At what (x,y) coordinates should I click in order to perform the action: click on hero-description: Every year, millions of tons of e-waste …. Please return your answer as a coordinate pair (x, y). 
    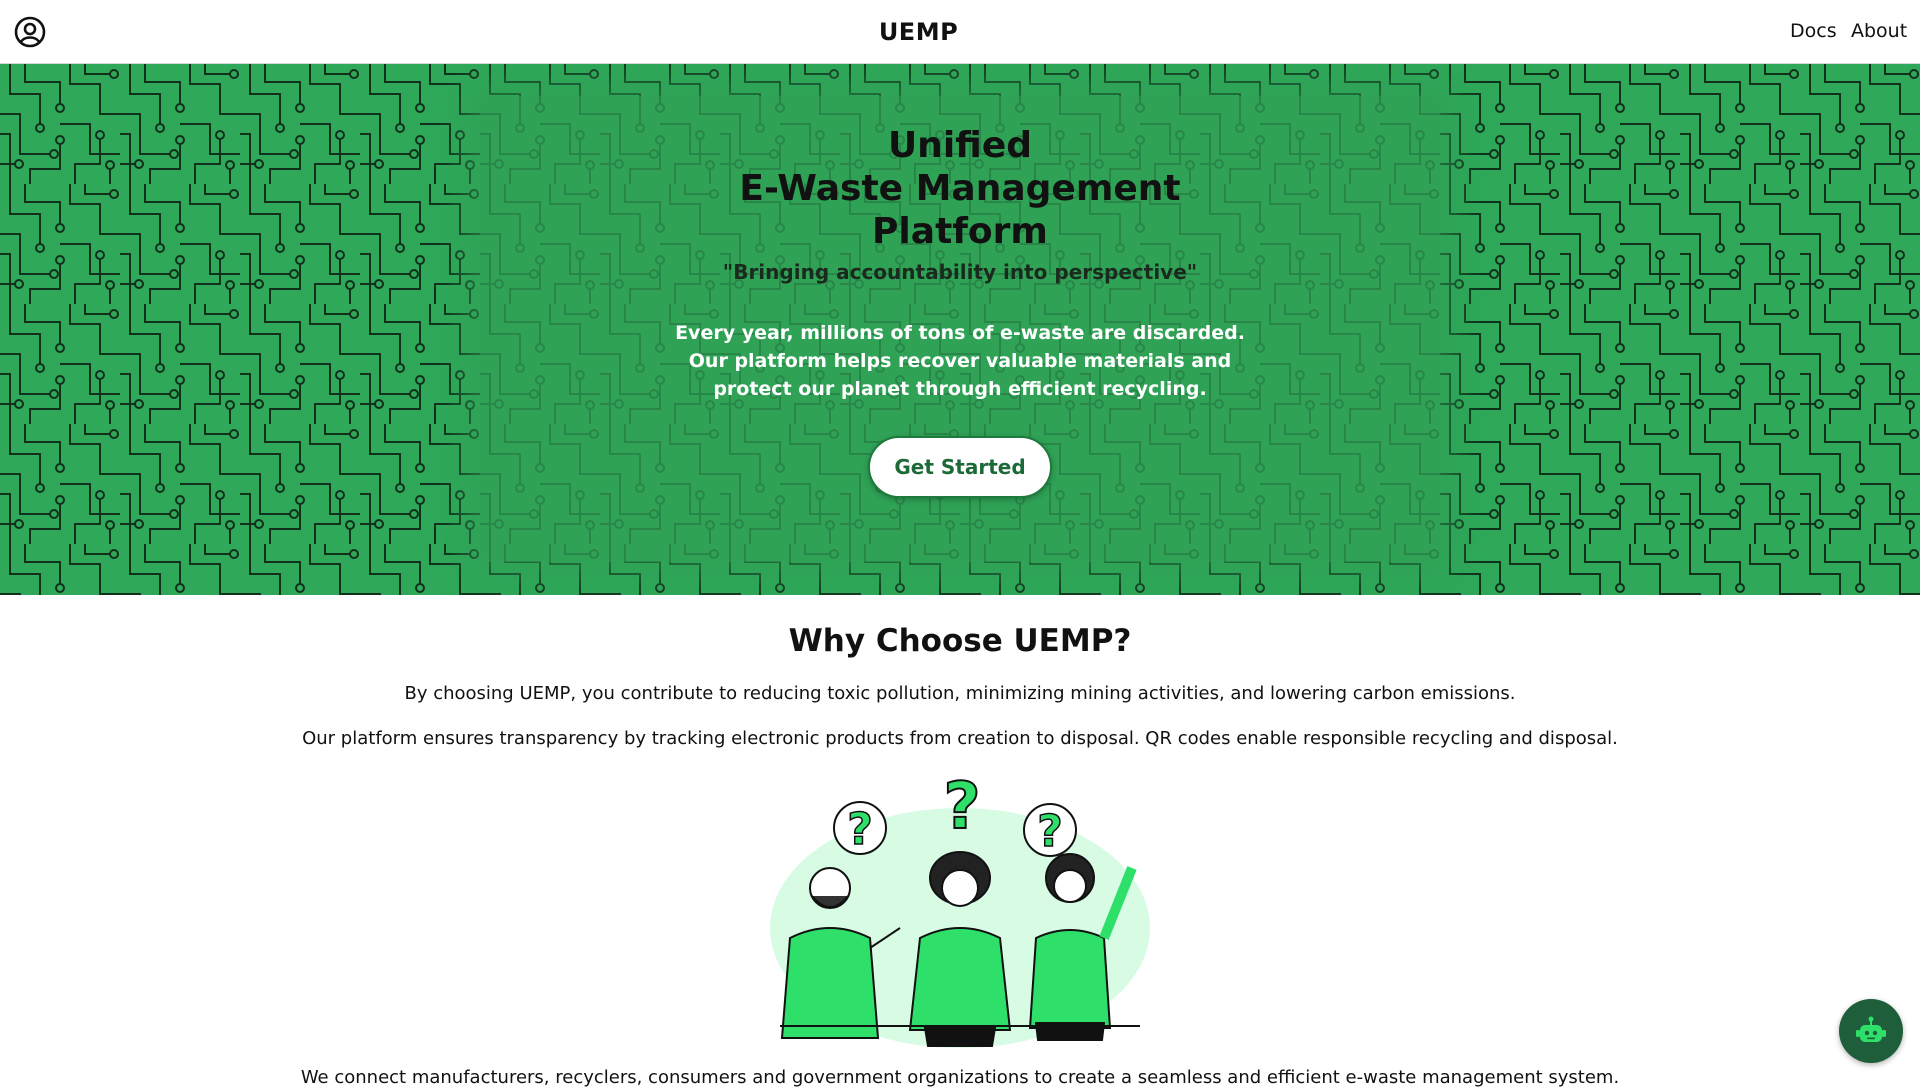
    Looking at the image, I should click on (960, 361).